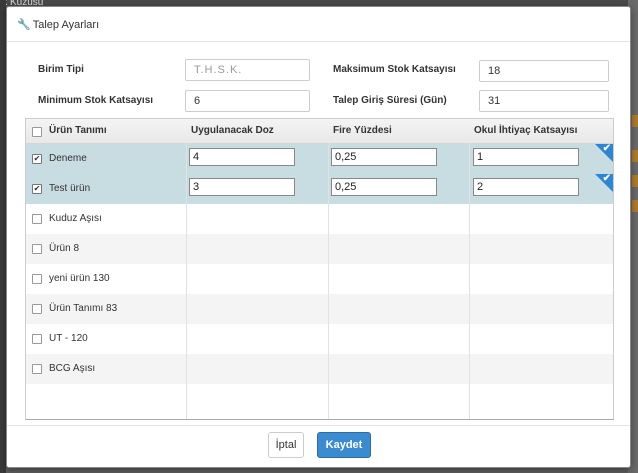  Describe the element at coordinates (390, 100) in the screenshot. I see `talep-giris-label: Talep Giriş Süresi (Gün)` at that location.